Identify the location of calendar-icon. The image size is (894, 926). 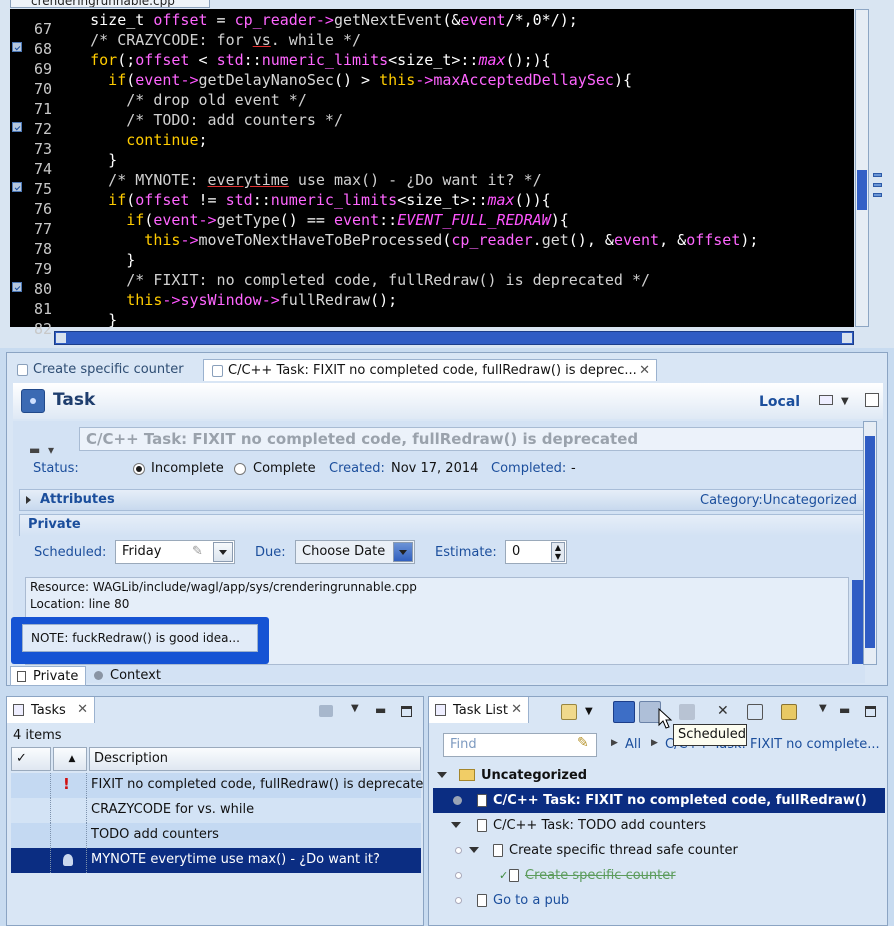
(826, 400).